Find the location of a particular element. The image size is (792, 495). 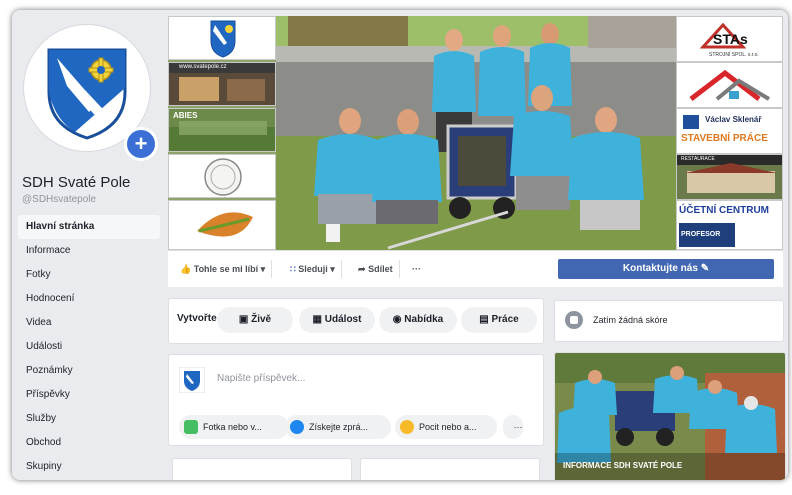

offer-button: ◉ Nabídka is located at coordinates (418, 320).